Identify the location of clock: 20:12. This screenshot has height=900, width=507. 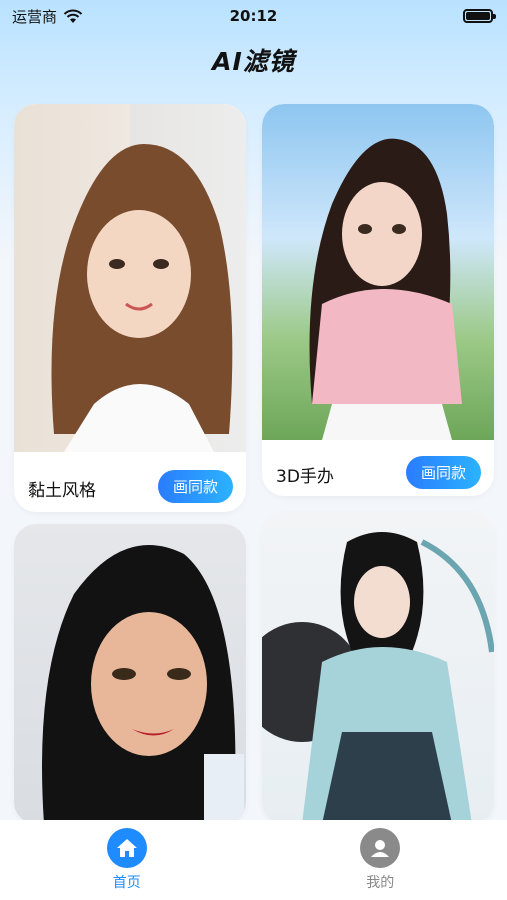
(253, 16).